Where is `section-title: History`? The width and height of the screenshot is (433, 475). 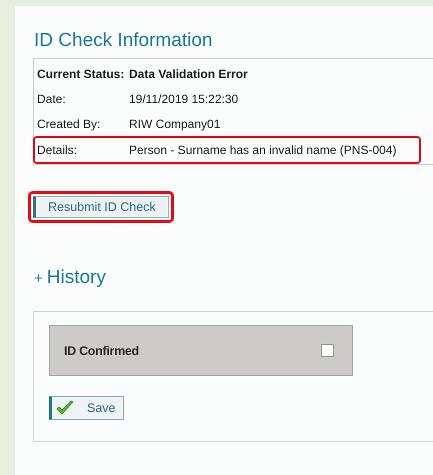
section-title: History is located at coordinates (76, 278).